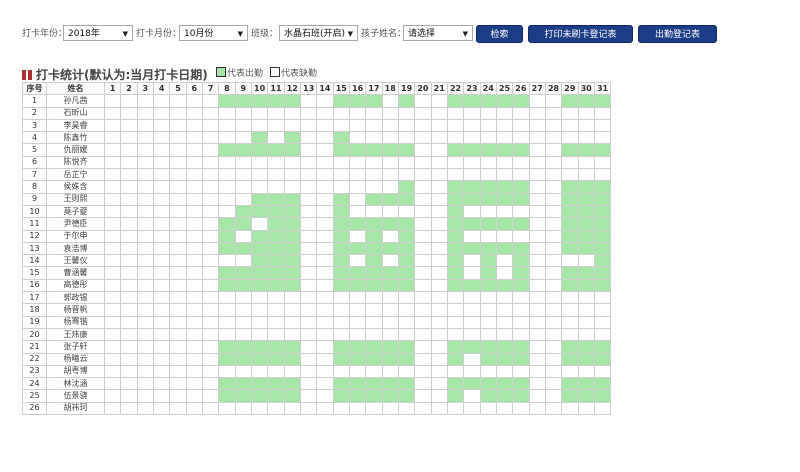 This screenshot has width=800, height=472. Describe the element at coordinates (276, 88) in the screenshot. I see `header-day: 11` at that location.